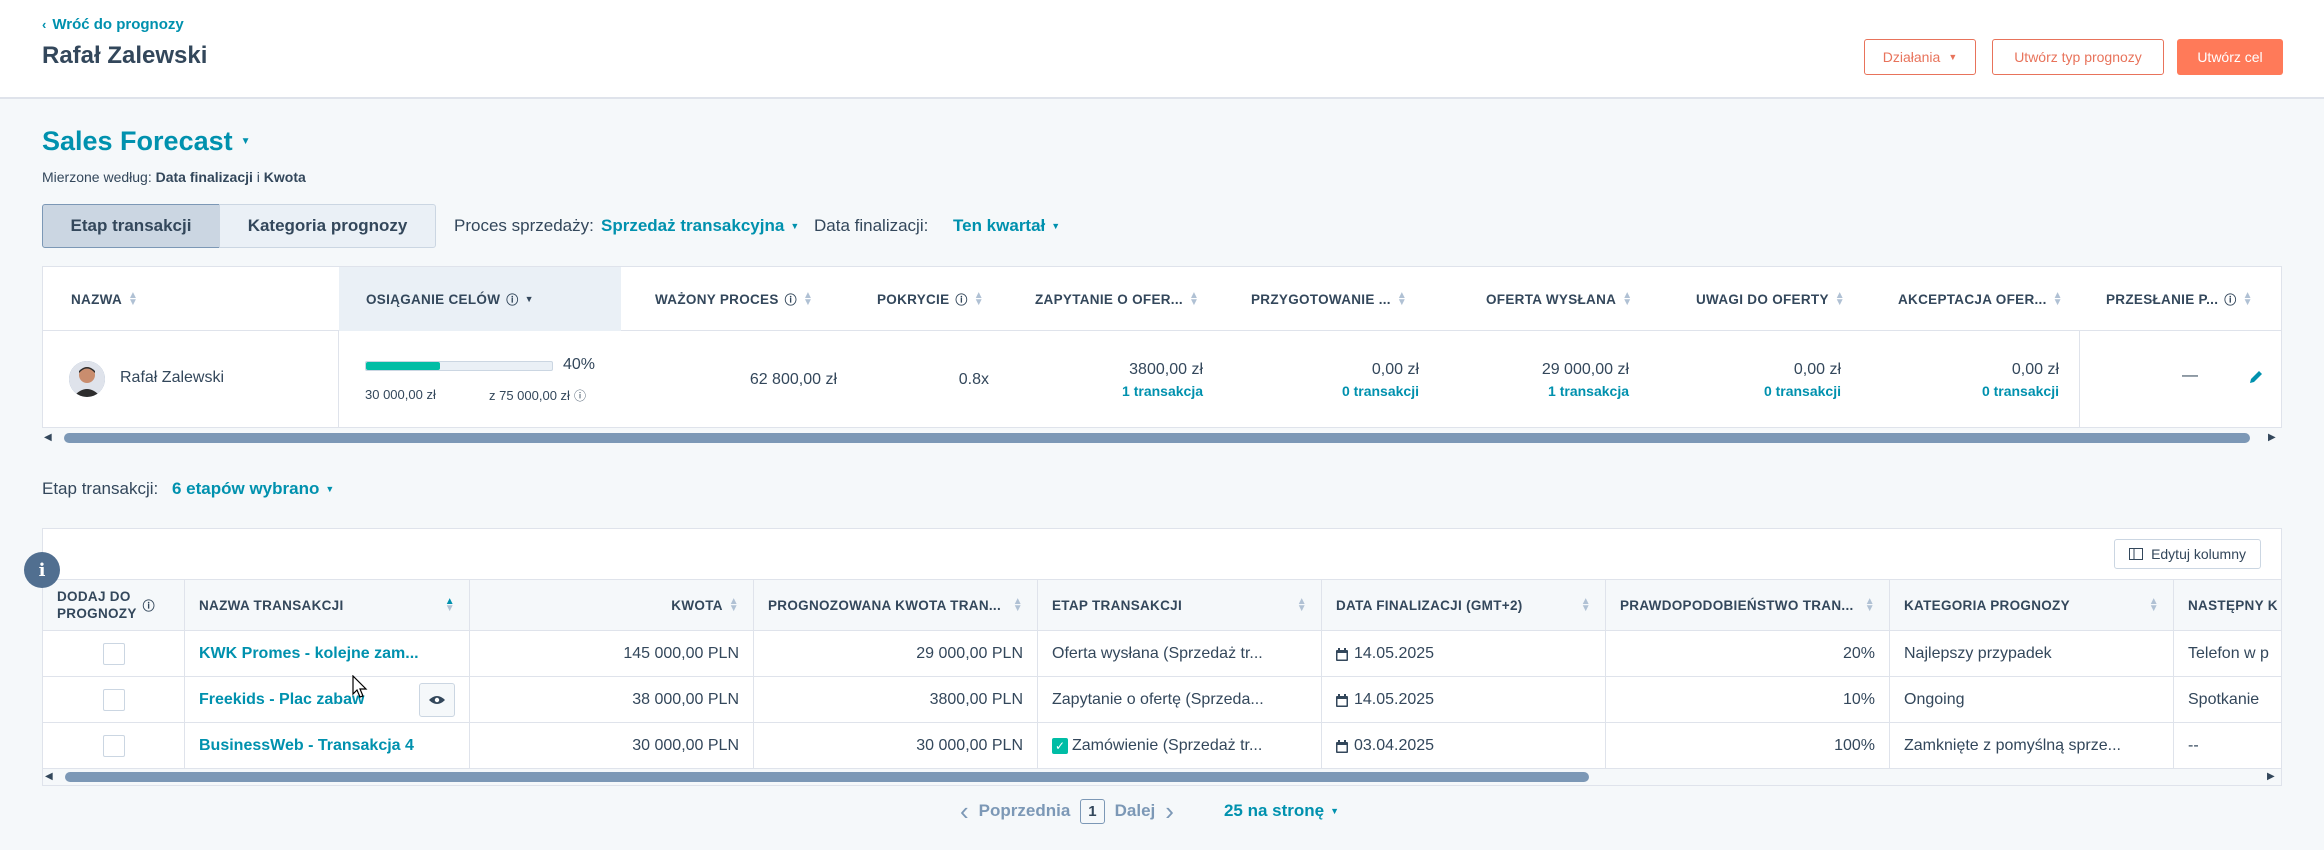  What do you see at coordinates (896, 654) in the screenshot?
I see `deal-forecast-amount: 29 000,00 PLN` at bounding box center [896, 654].